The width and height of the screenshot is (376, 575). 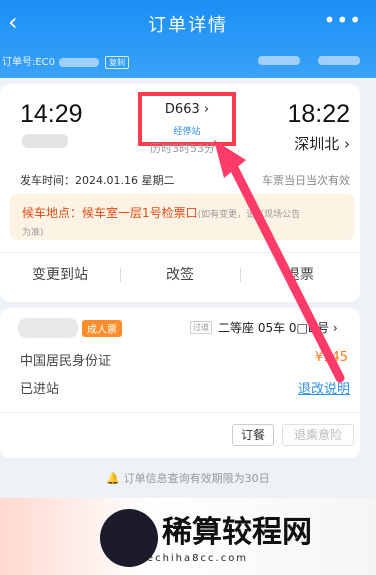 What do you see at coordinates (253, 435) in the screenshot?
I see `order-meal-button: 订餐` at bounding box center [253, 435].